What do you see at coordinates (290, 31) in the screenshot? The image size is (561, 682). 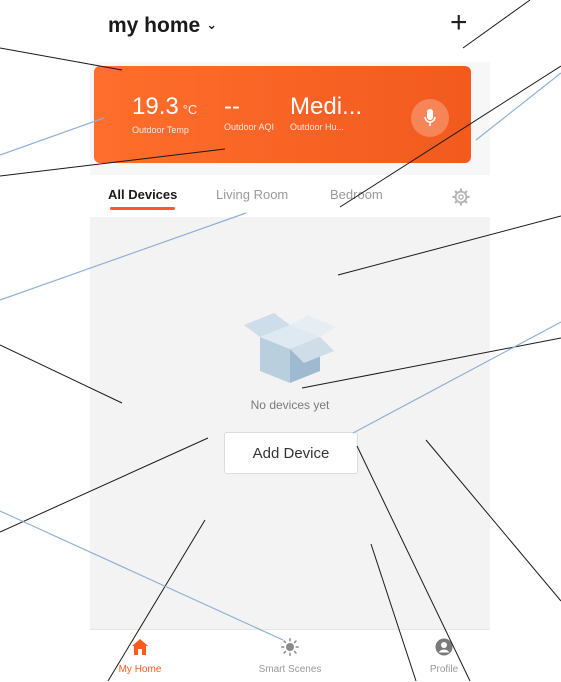 I see `top-bar: my home ⌄ +` at bounding box center [290, 31].